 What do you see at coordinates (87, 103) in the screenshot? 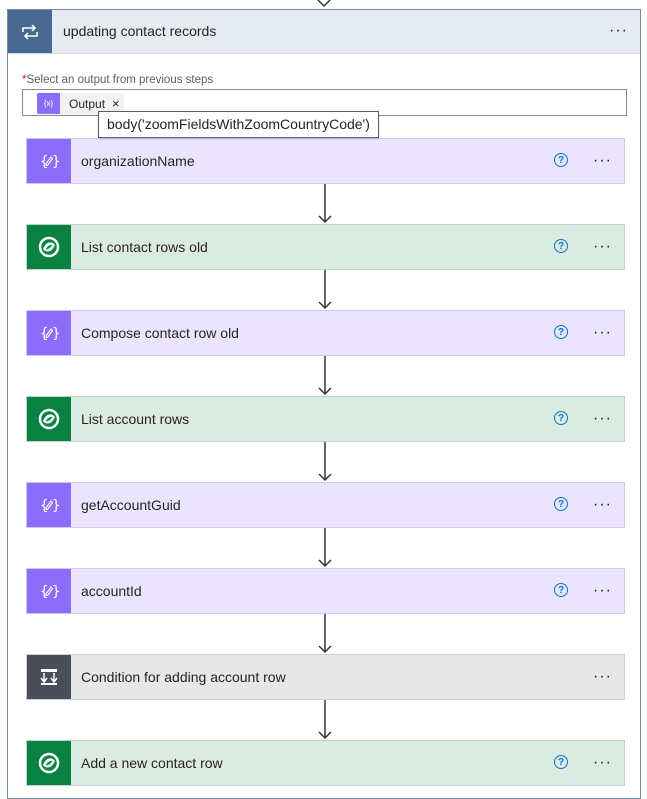
I see `output-token-label: Output` at bounding box center [87, 103].